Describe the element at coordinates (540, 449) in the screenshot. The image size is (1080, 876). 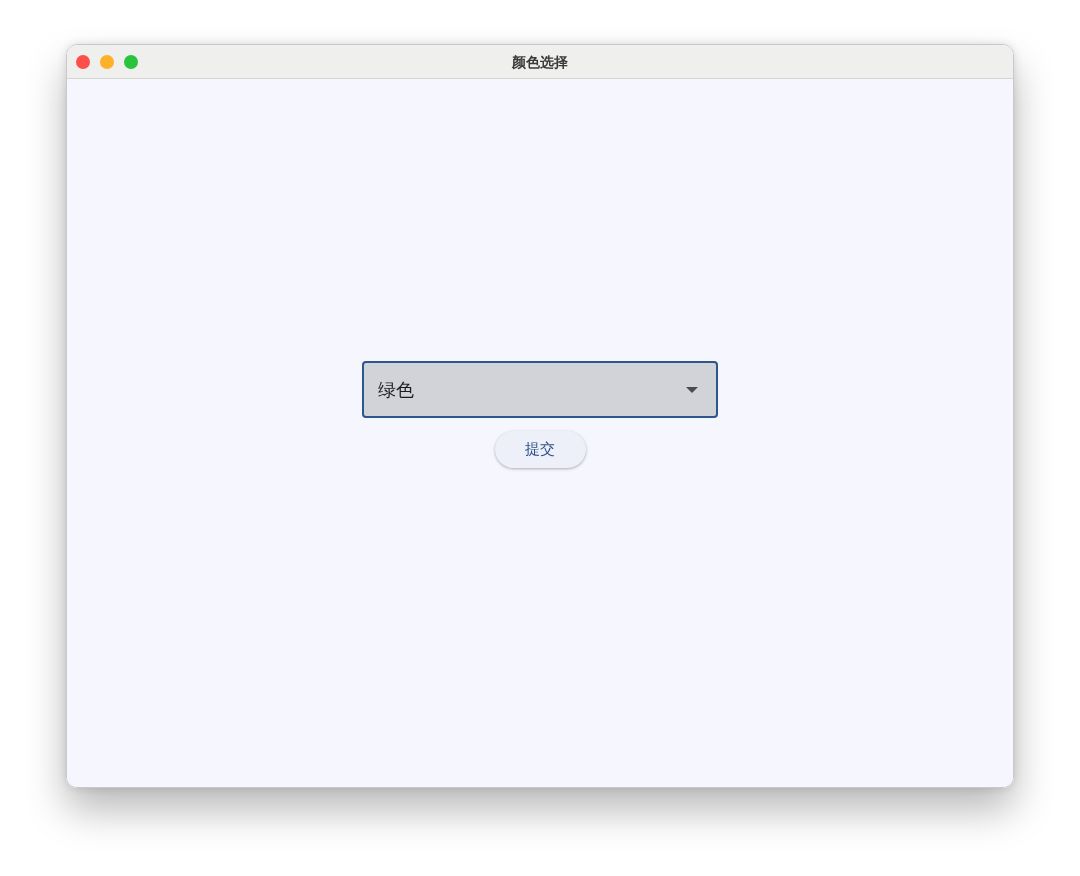
I see `submit-button: 提交` at that location.